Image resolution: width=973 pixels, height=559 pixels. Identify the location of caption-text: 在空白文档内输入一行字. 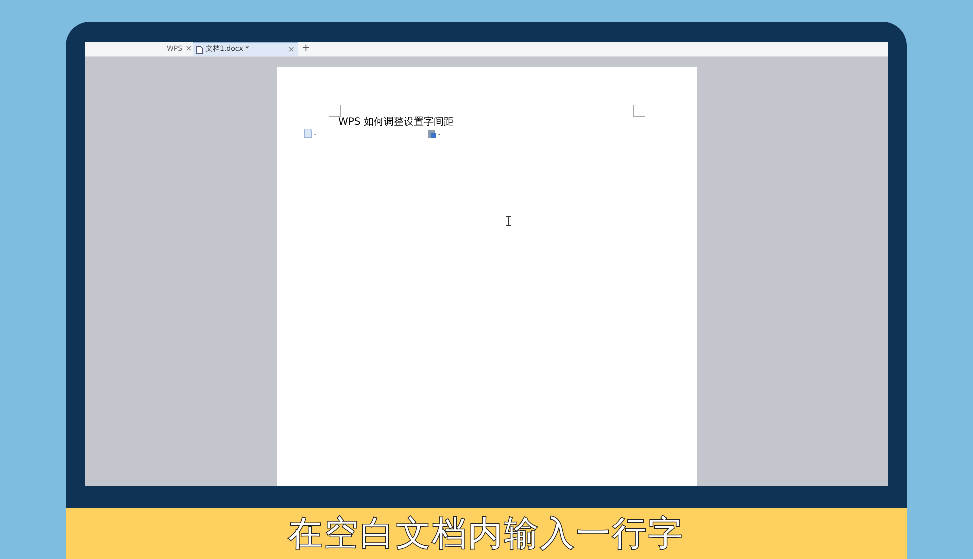
(486, 534).